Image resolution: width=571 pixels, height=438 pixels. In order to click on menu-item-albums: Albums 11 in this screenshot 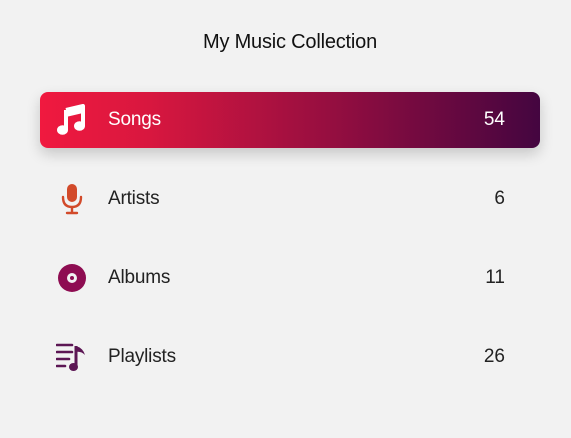, I will do `click(290, 278)`.